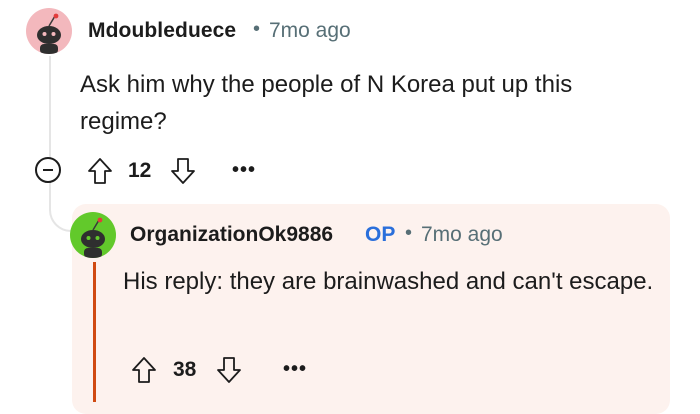 This screenshot has height=414, width=700. Describe the element at coordinates (231, 235) in the screenshot. I see `comment-author: OrganizationOk9886` at that location.